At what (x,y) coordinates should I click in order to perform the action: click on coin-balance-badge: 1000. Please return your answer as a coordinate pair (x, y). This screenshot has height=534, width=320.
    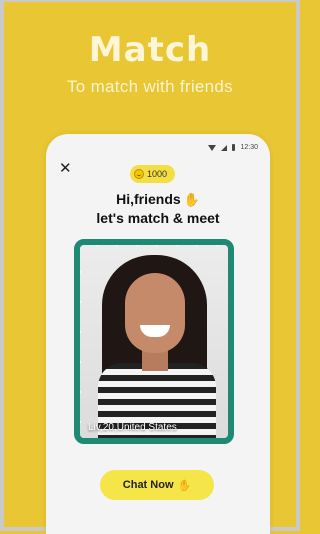
    Looking at the image, I should click on (153, 174).